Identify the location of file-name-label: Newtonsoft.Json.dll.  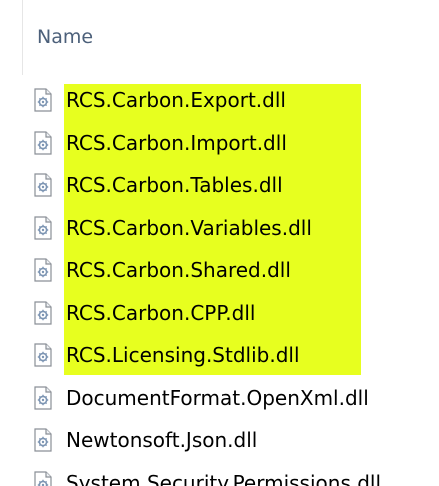
(162, 440).